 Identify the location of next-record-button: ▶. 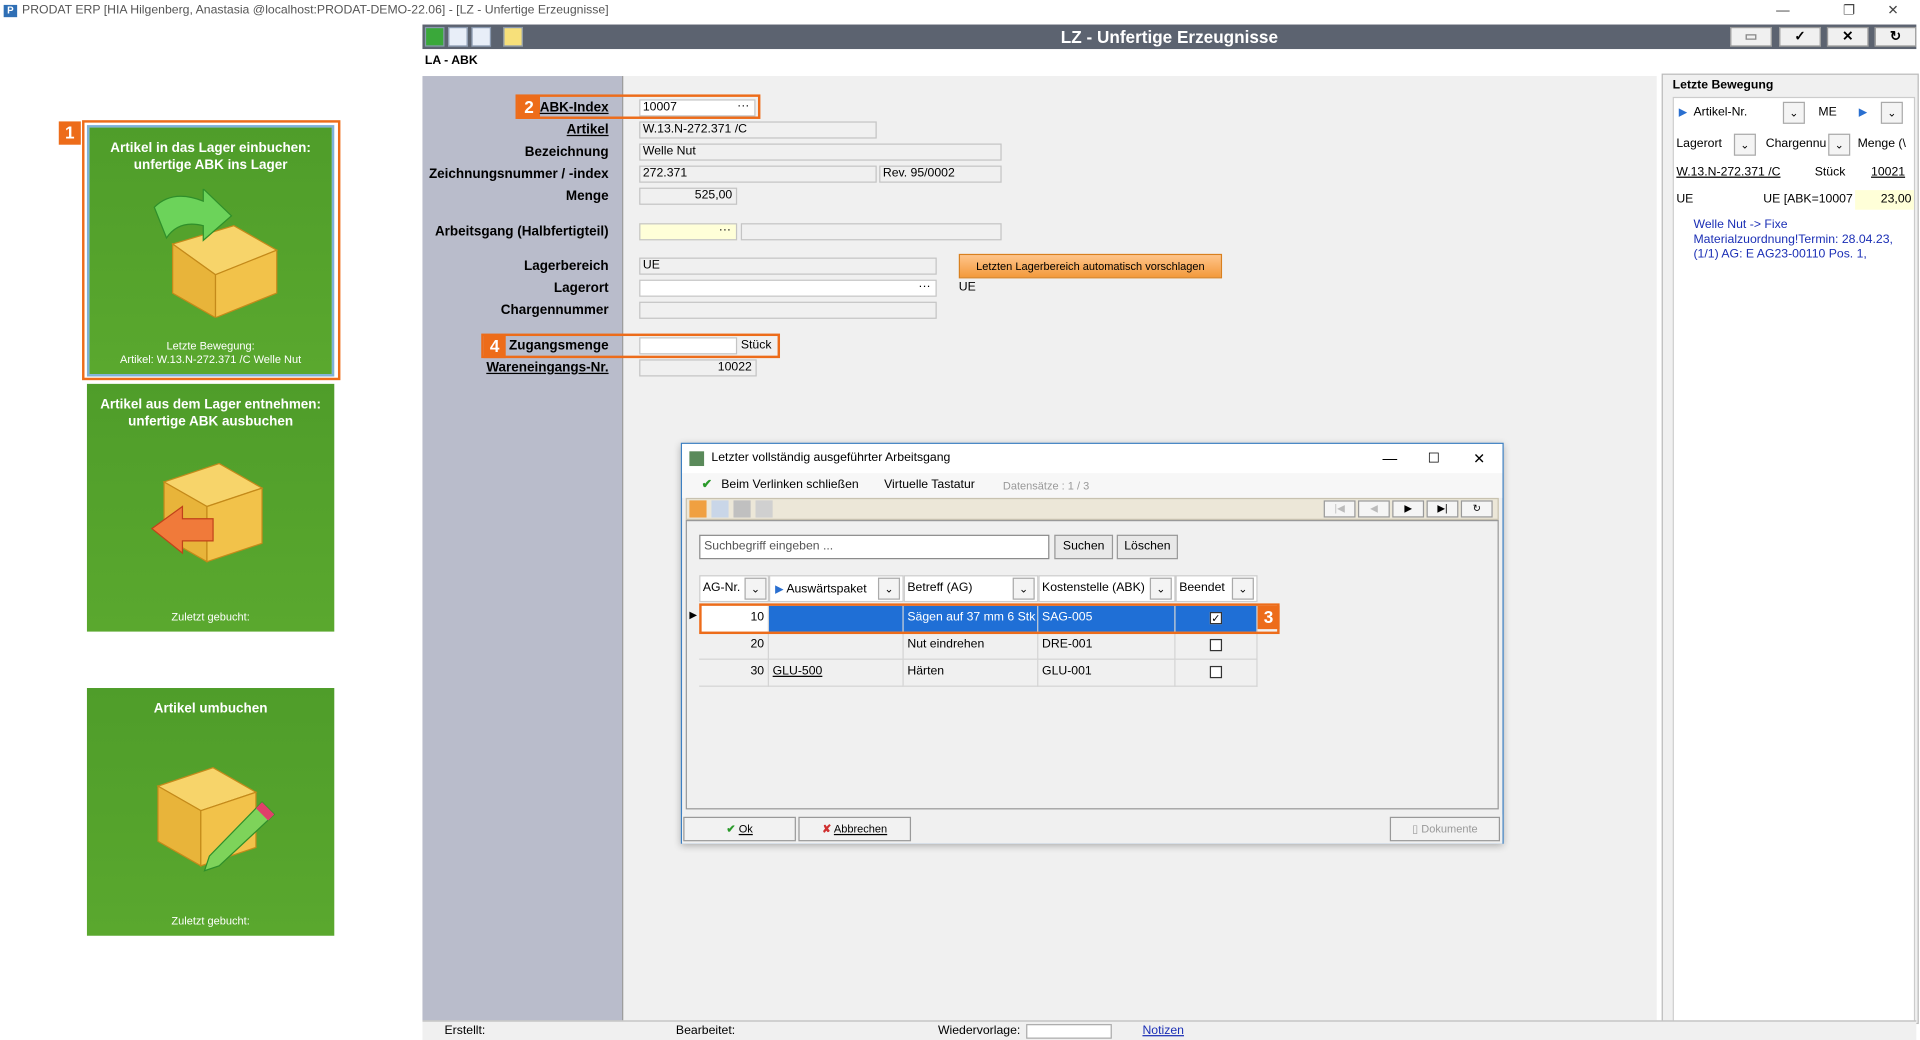
(1408, 509).